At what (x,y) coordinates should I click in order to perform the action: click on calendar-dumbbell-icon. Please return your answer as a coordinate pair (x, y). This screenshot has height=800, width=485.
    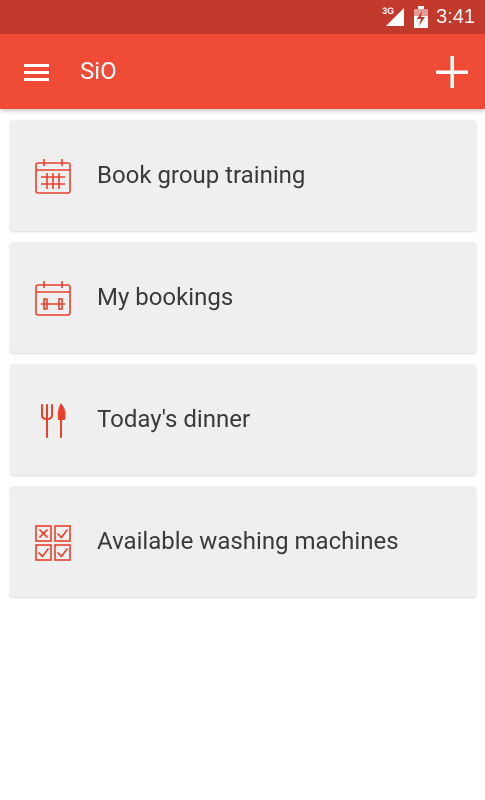
    Looking at the image, I should click on (53, 298).